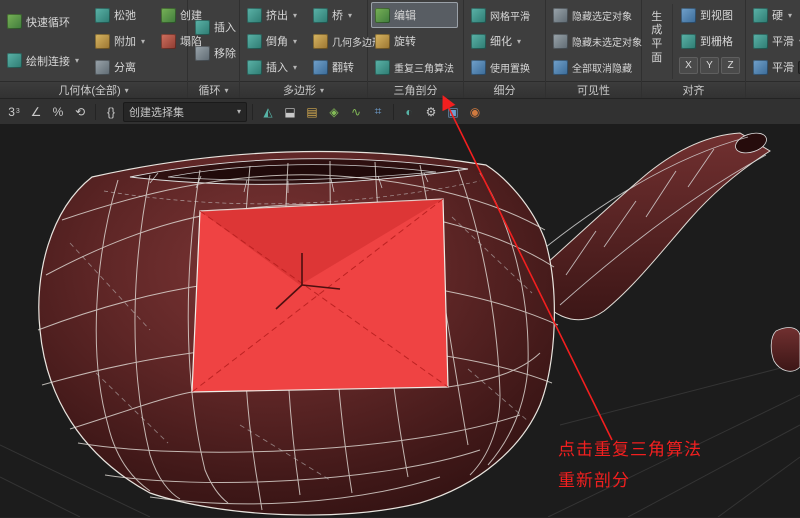  I want to click on msmooth-label: 网格平滑, so click(510, 17).